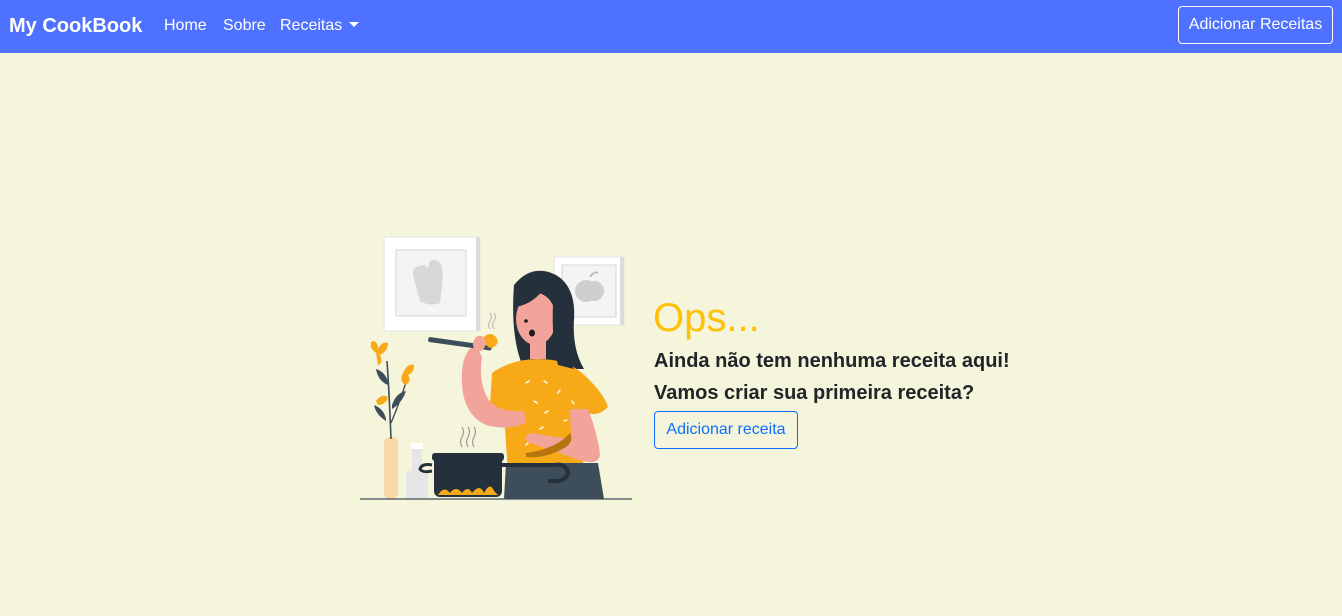 The height and width of the screenshot is (616, 1342). Describe the element at coordinates (75, 26) in the screenshot. I see `brand-logo: My CookBook` at that location.